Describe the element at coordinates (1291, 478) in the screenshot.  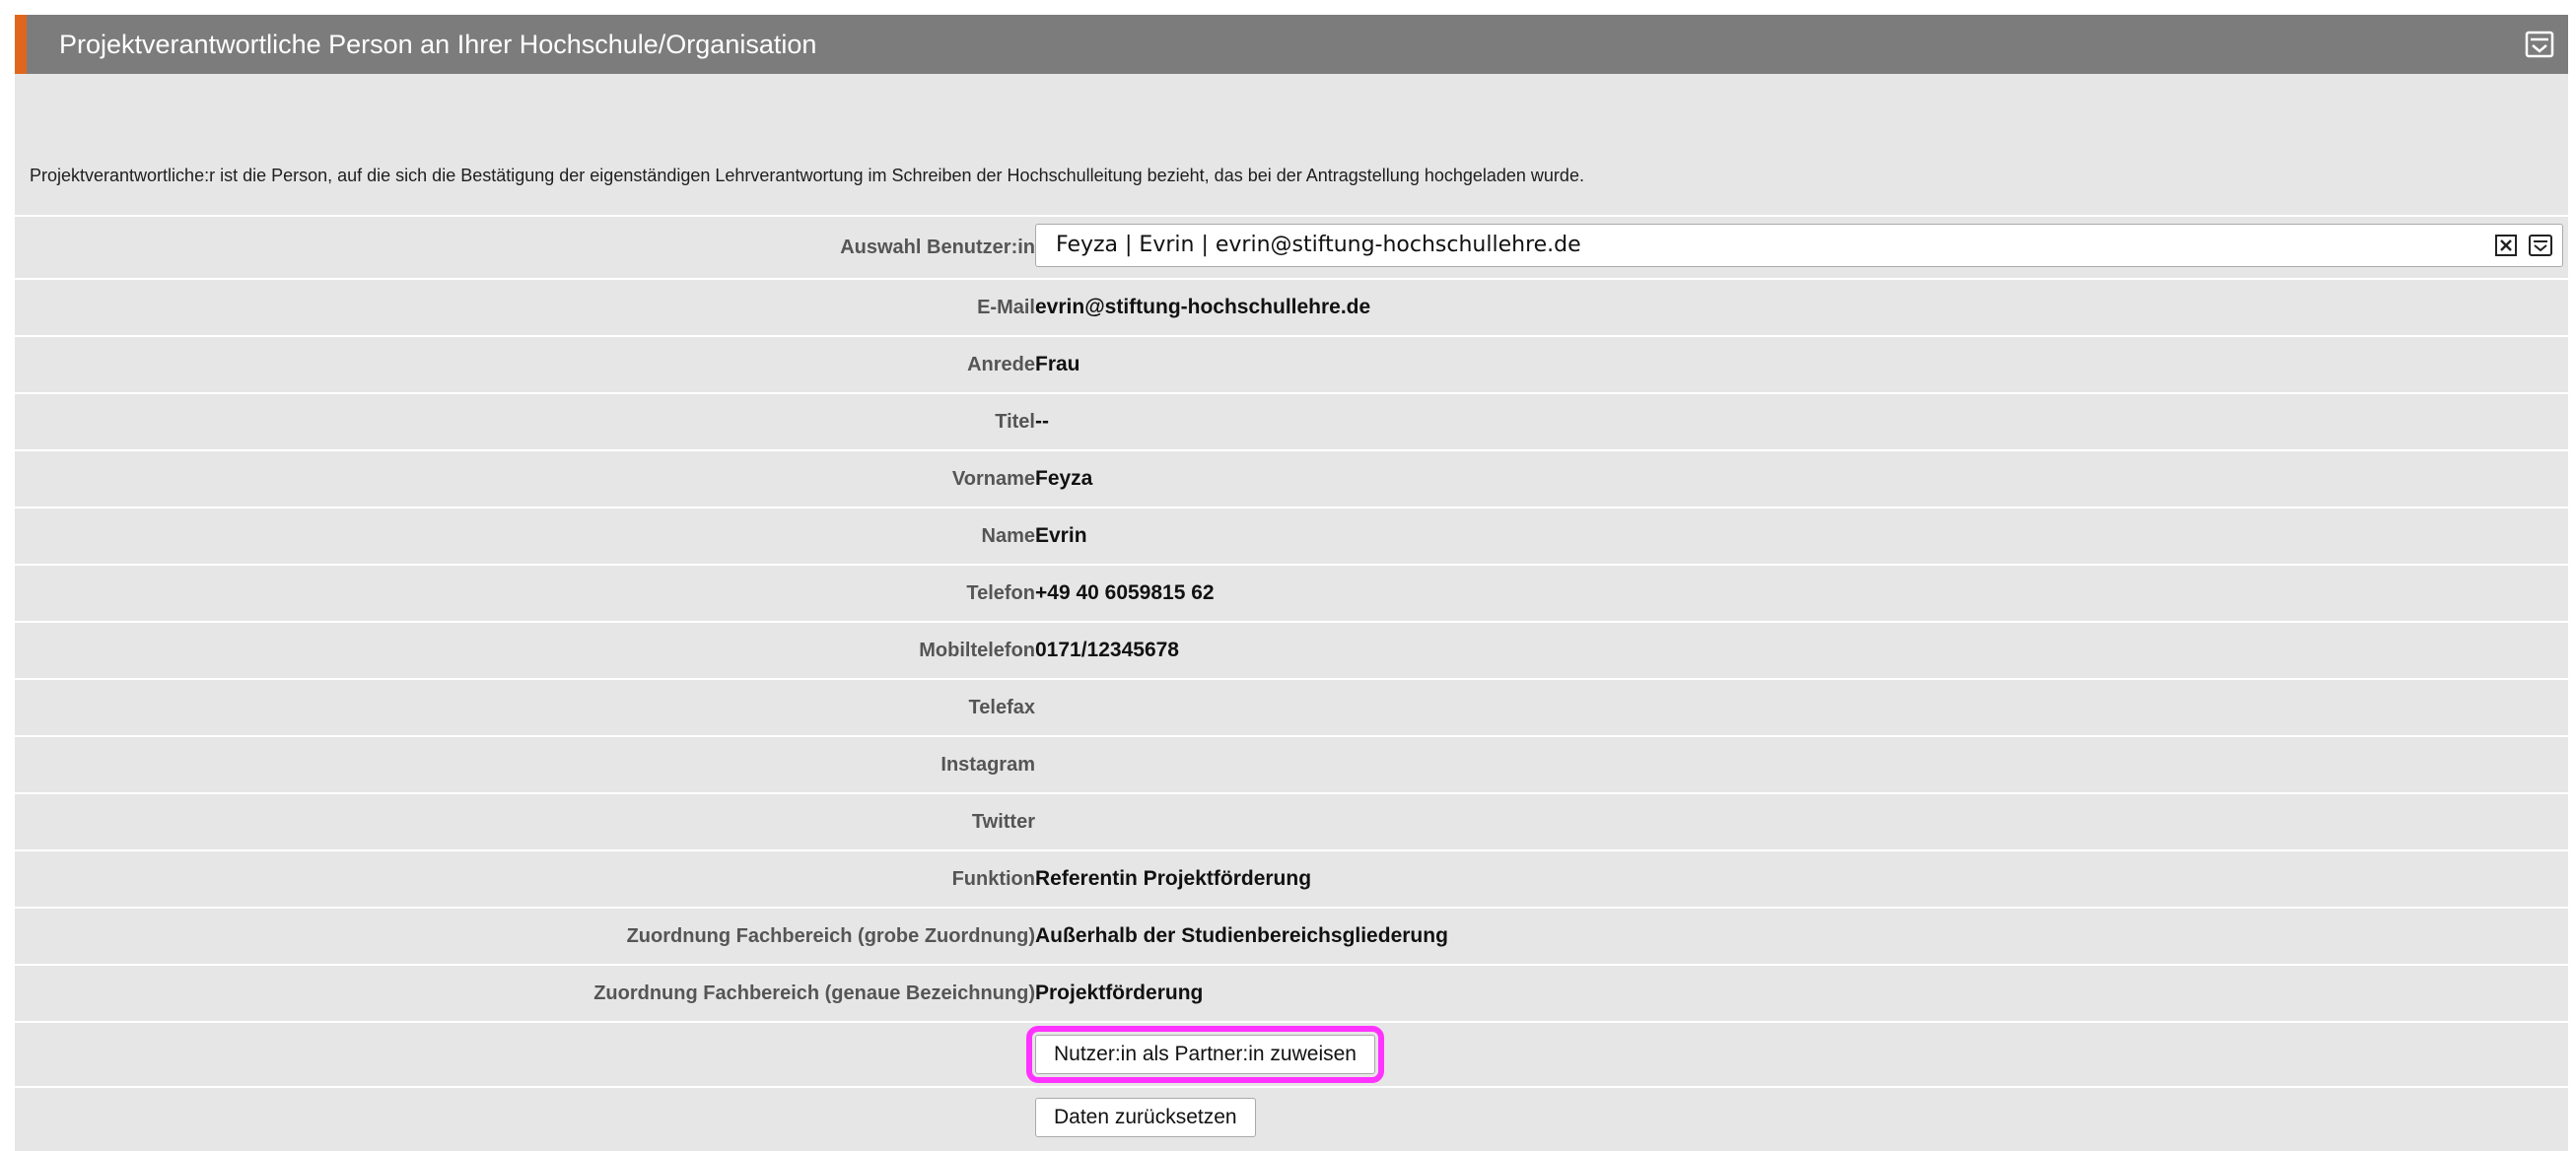
I see `field-row-vorname: Vorname Feyza` at that location.